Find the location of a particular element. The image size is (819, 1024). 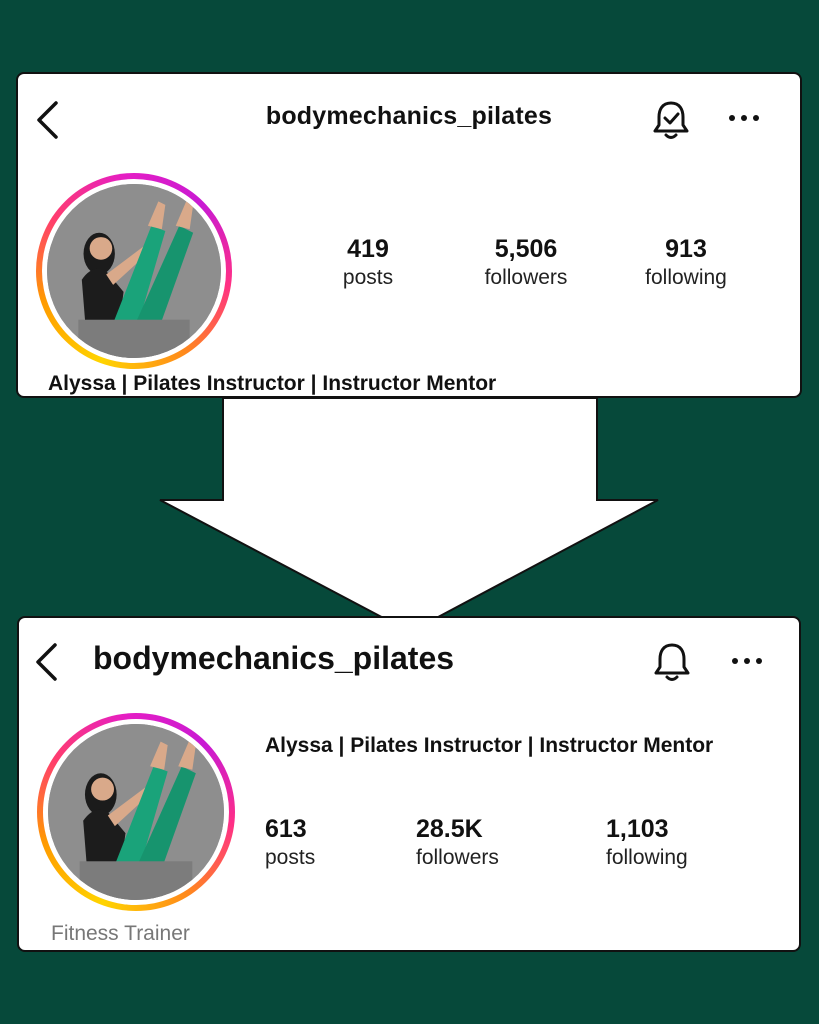

stat-following: 1,103 following is located at coordinates (671, 843).